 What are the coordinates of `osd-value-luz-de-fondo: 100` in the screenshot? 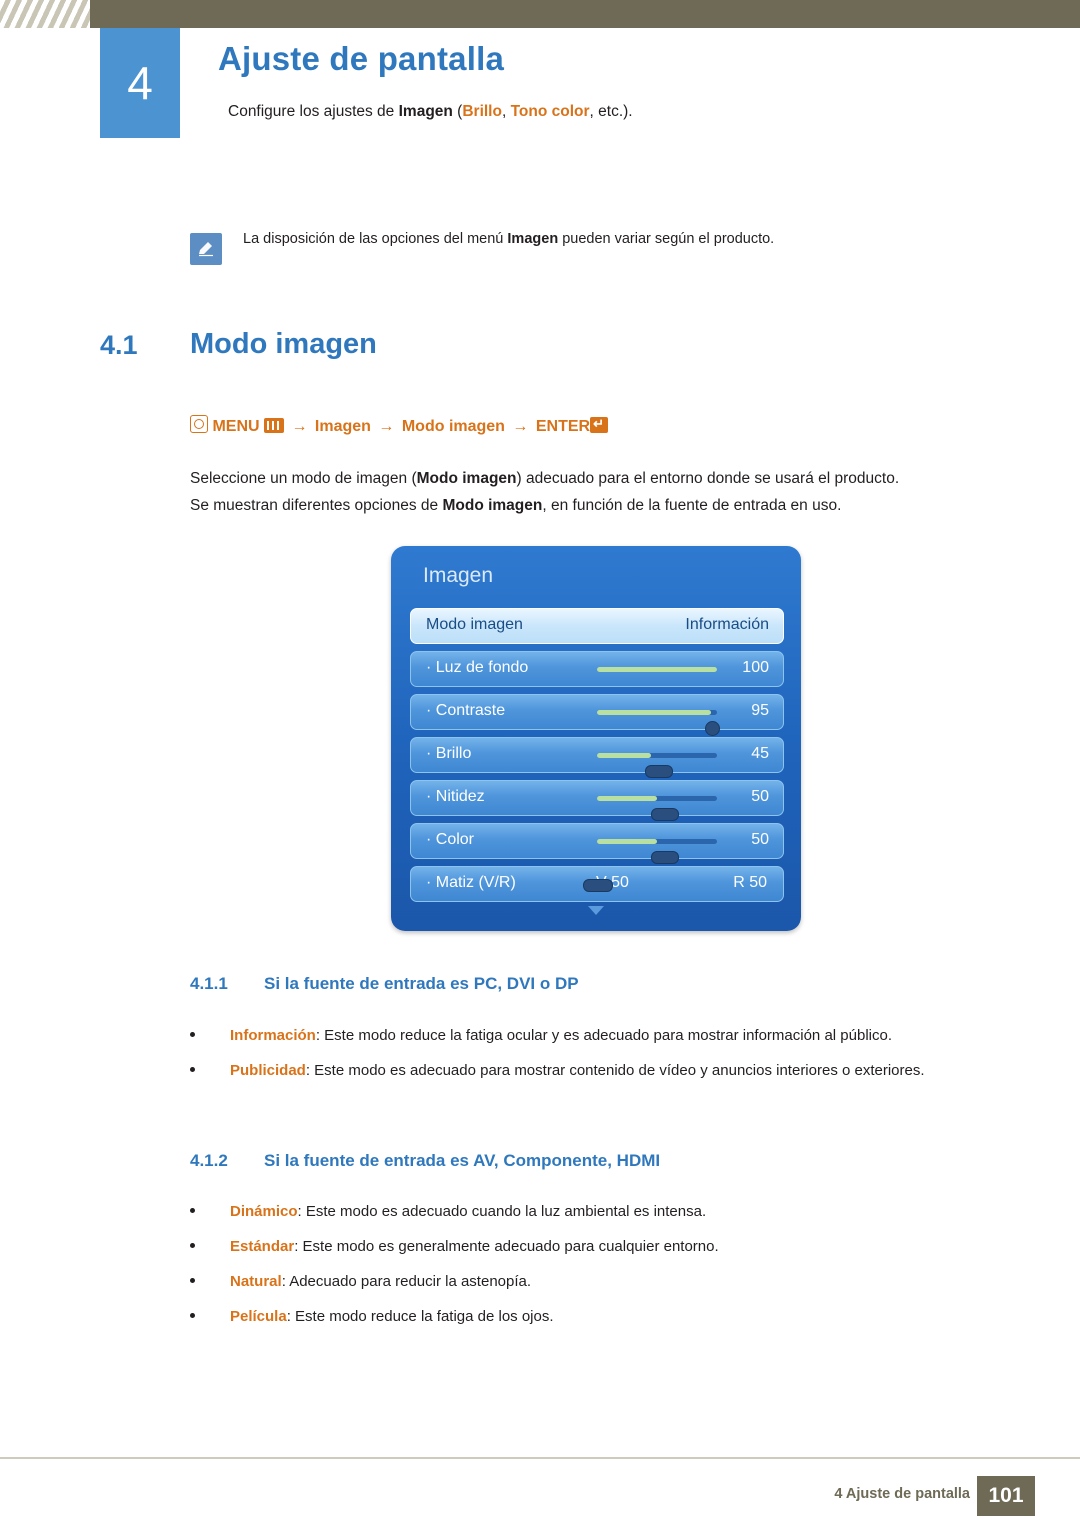 It's located at (755, 667).